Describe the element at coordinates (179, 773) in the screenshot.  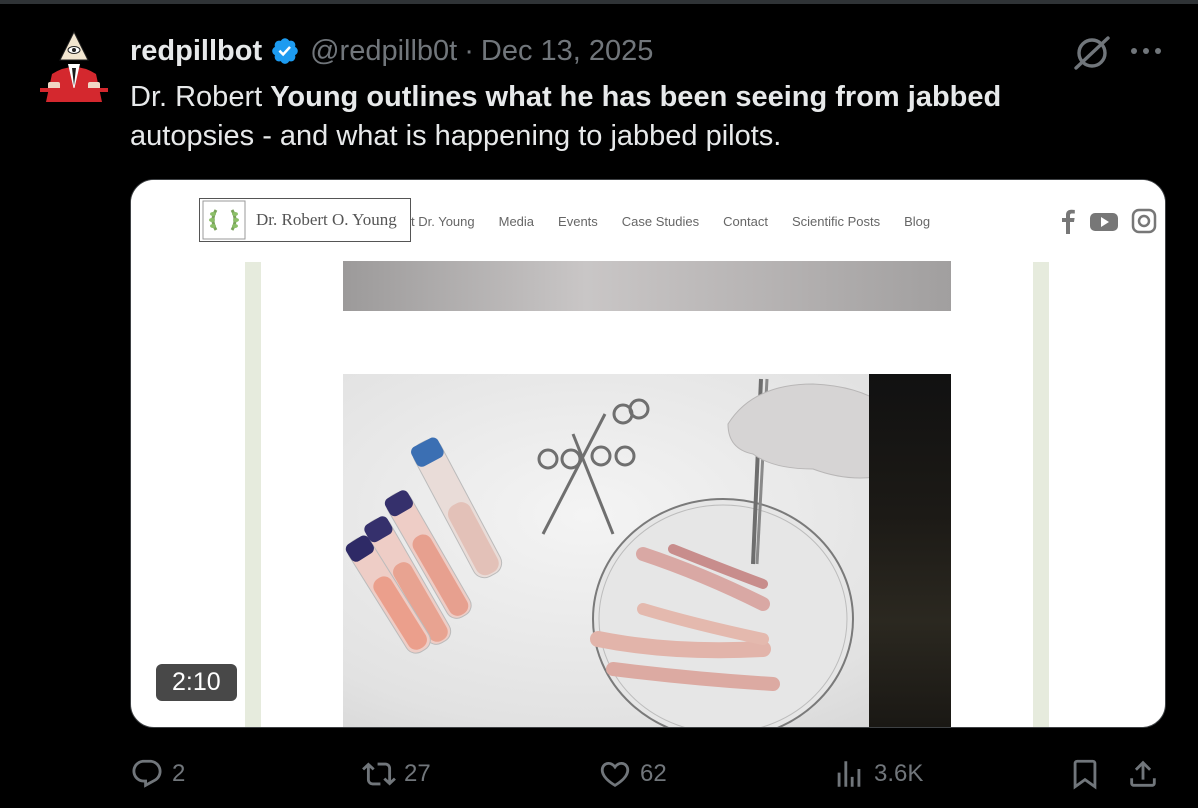
I see `reply-count: 2` at that location.